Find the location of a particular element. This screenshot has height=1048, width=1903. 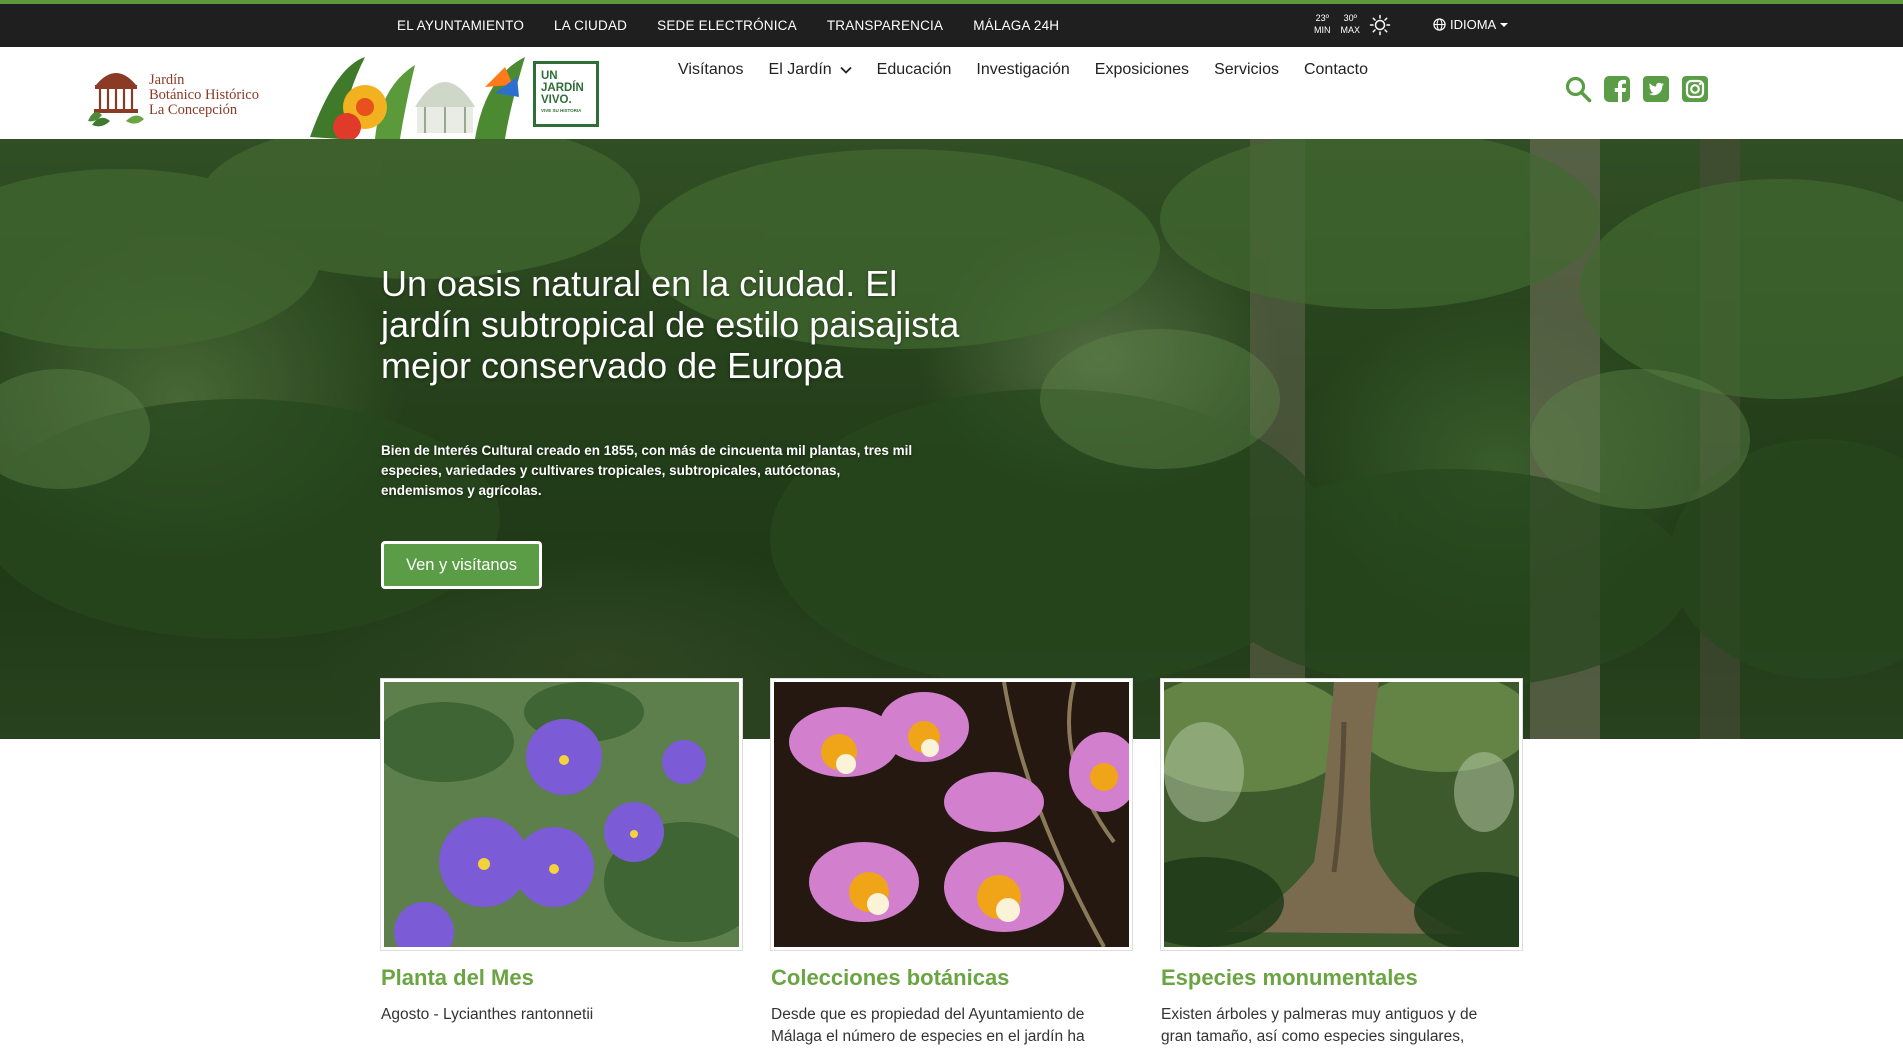

nav-visitanos: Visítanos is located at coordinates (711, 70).